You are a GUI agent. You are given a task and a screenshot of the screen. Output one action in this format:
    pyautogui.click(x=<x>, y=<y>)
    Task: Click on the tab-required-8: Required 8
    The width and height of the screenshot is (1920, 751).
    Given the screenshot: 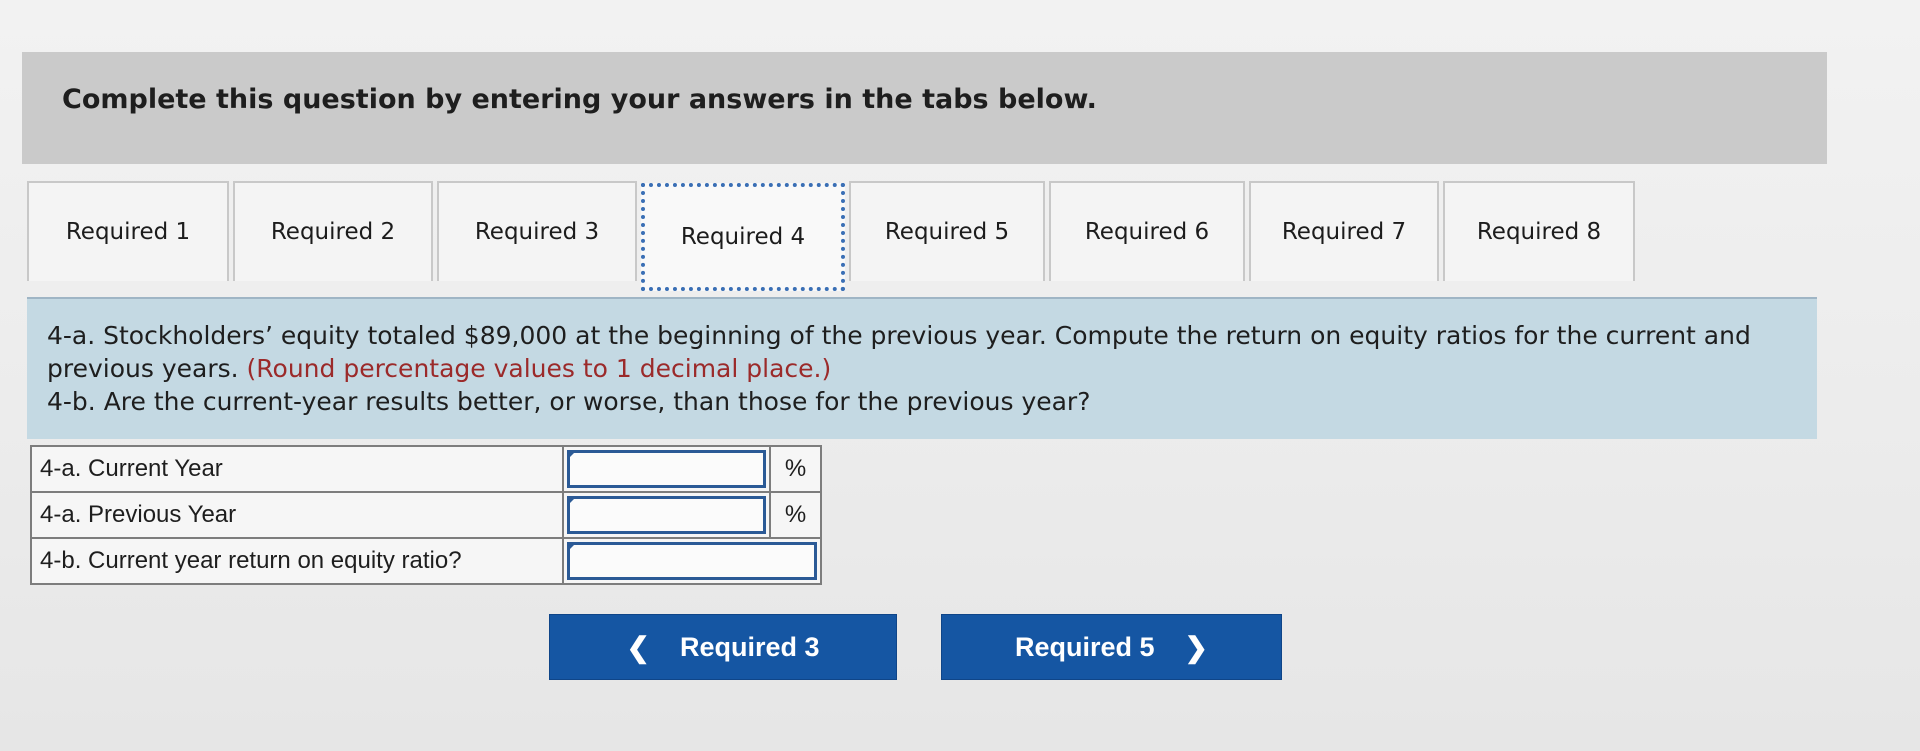 What is the action you would take?
    pyautogui.click(x=1539, y=231)
    